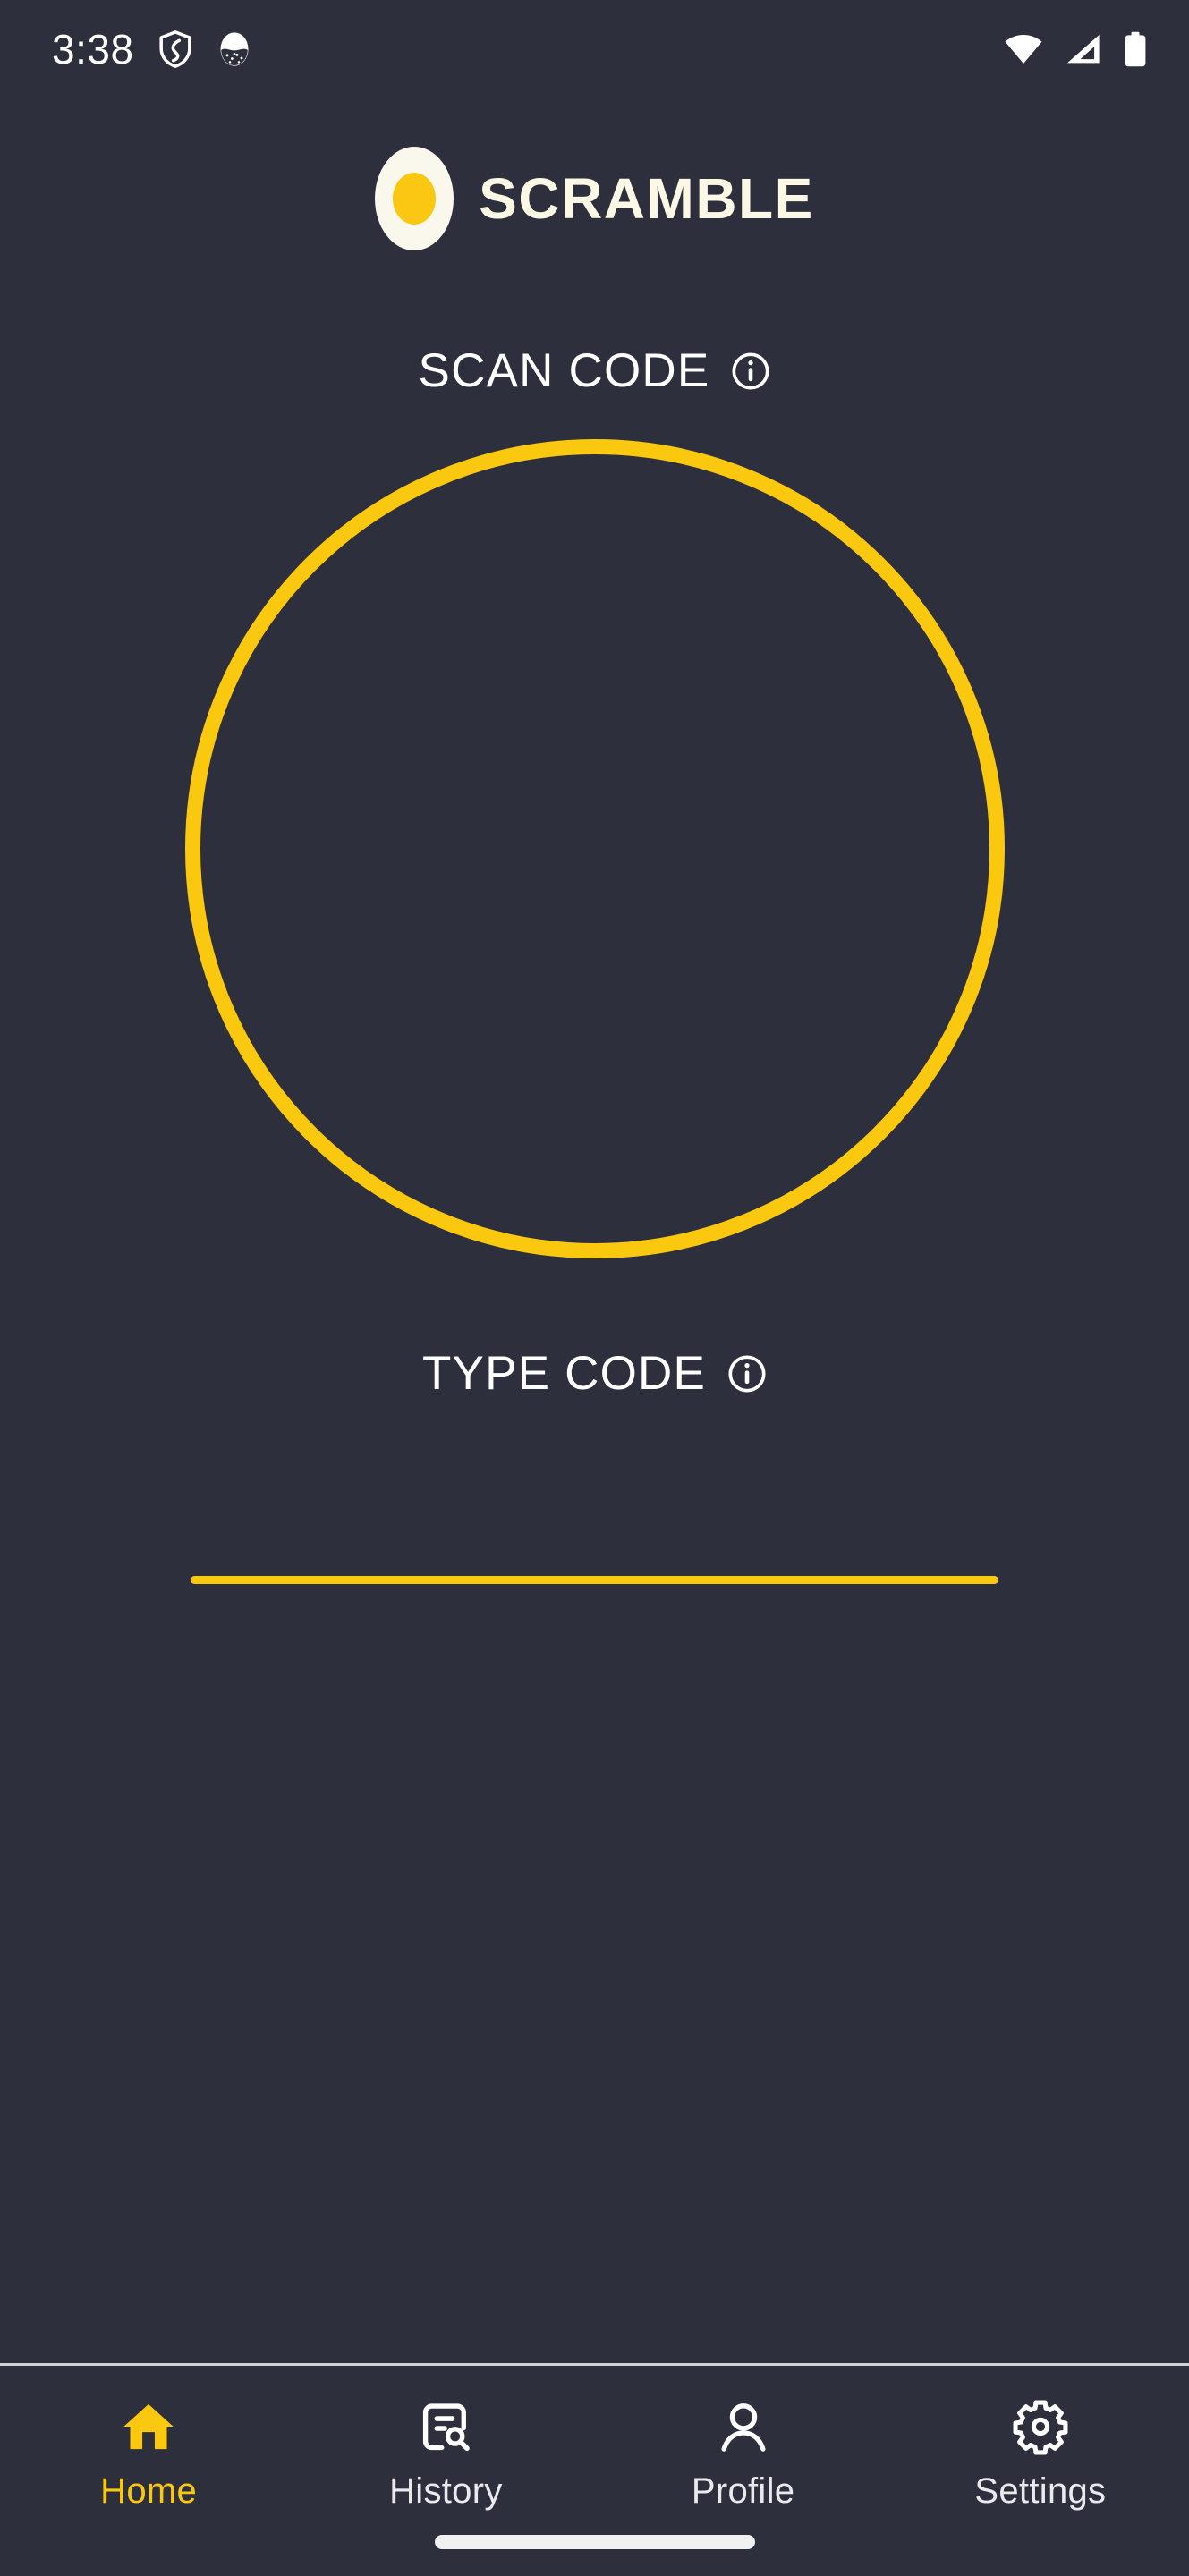  What do you see at coordinates (1040, 2427) in the screenshot?
I see `settings-icon` at bounding box center [1040, 2427].